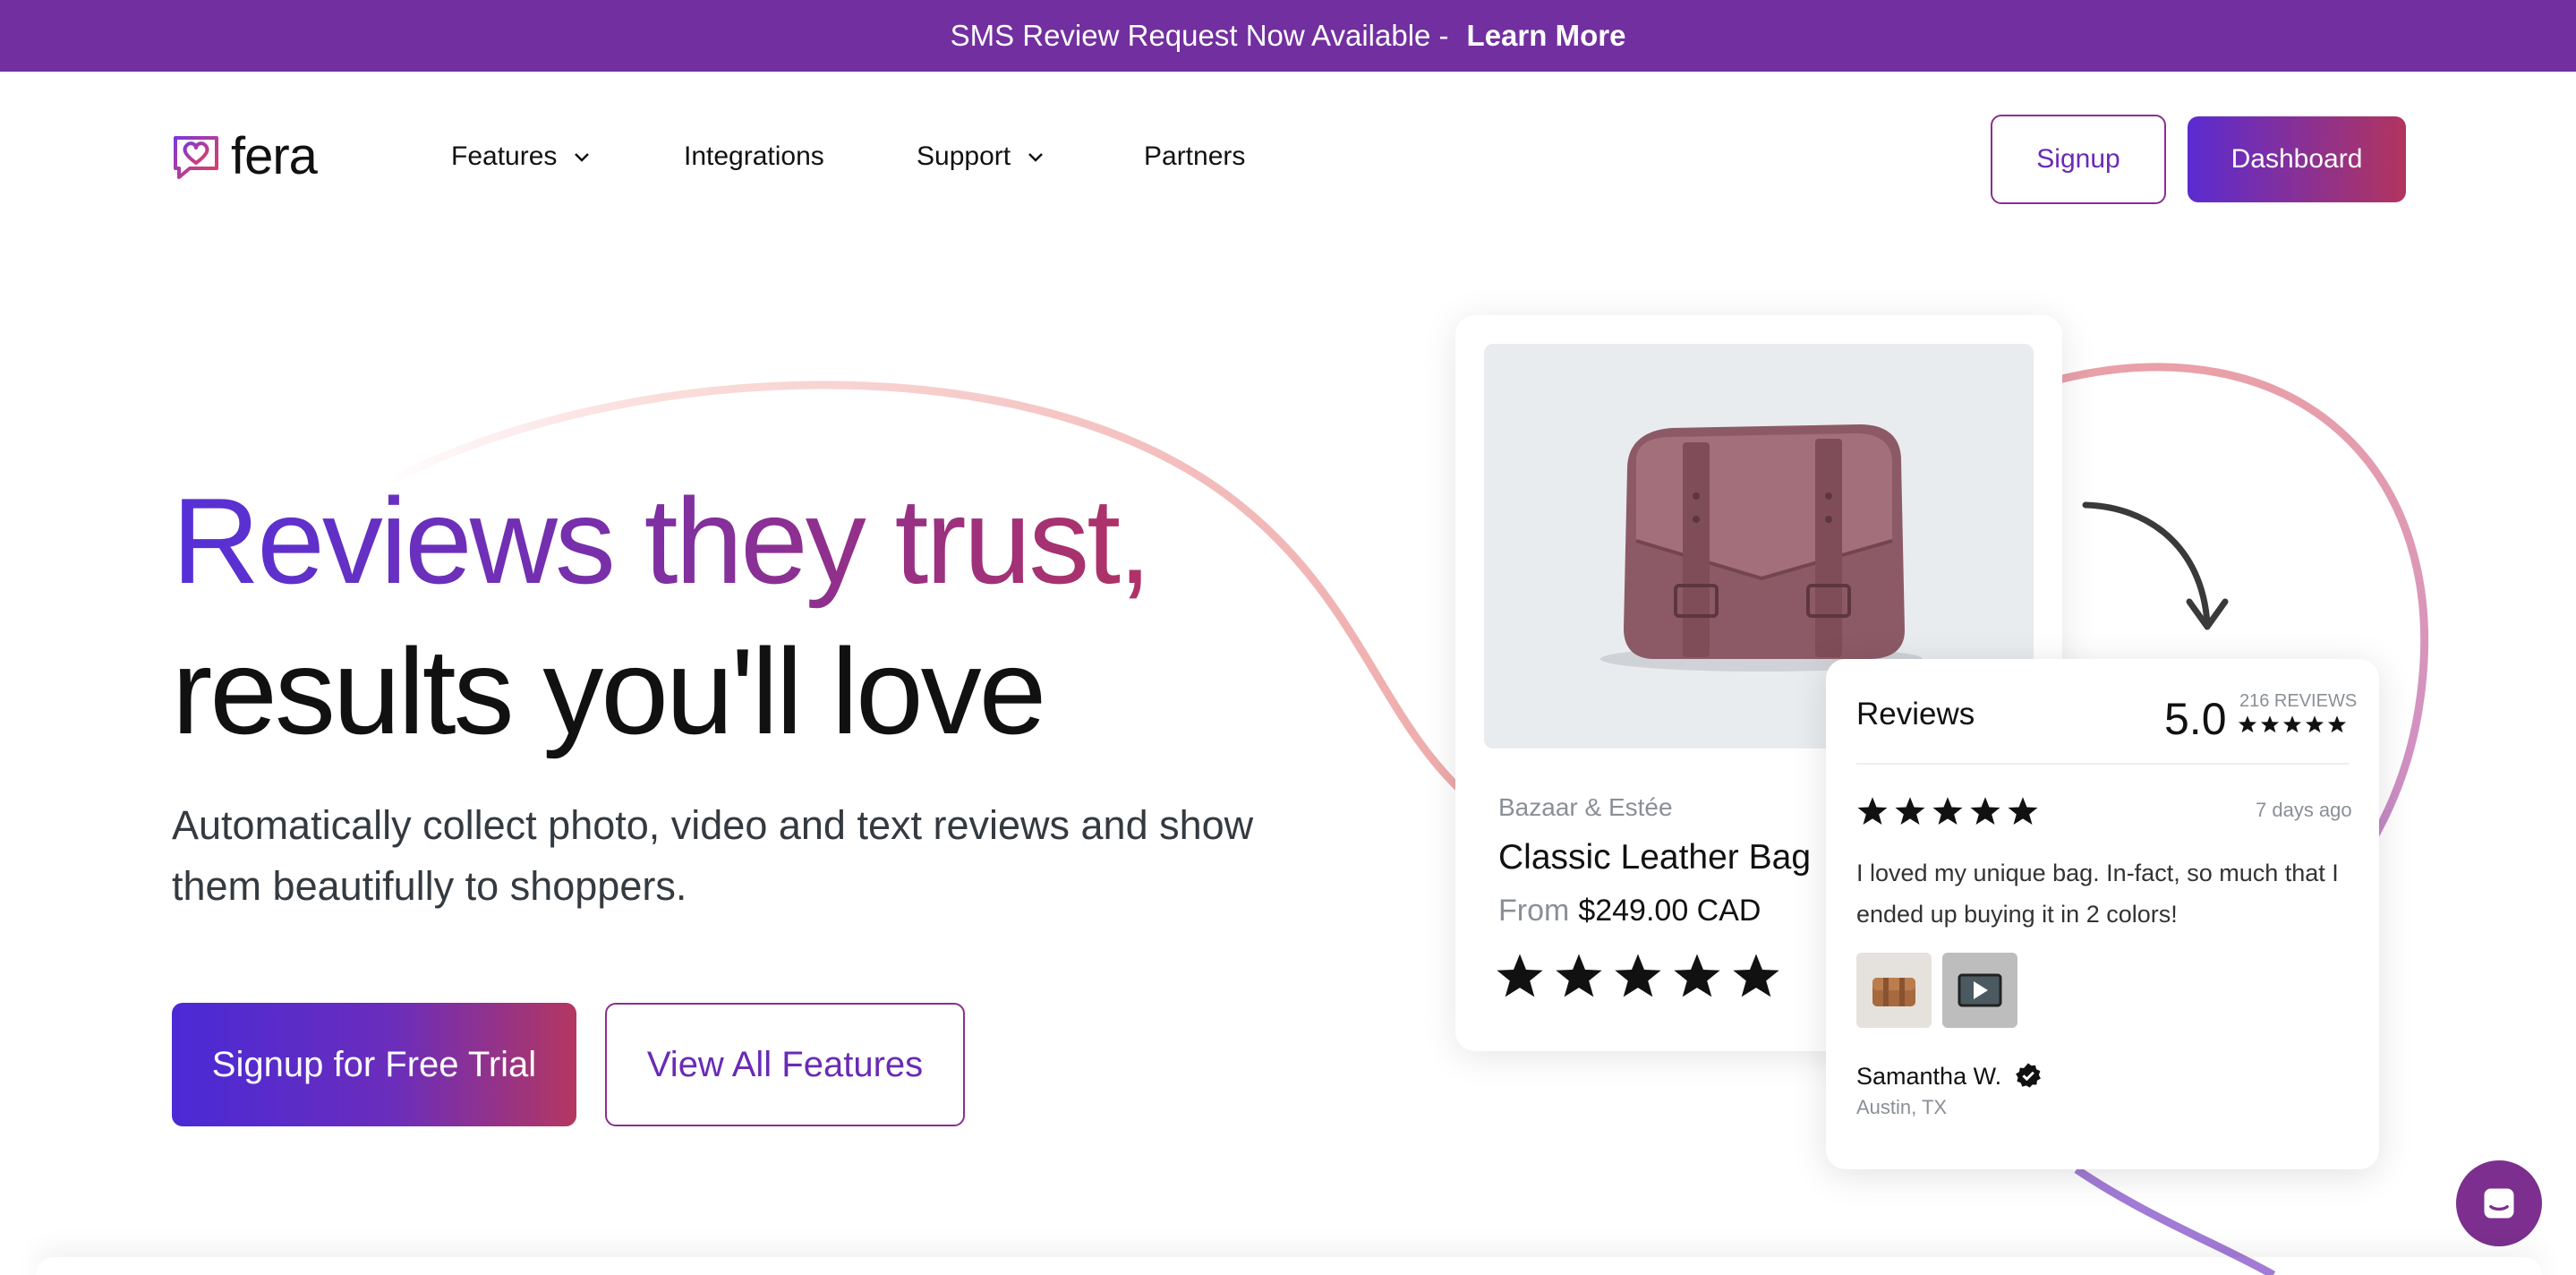  Describe the element at coordinates (2304, 810) in the screenshot. I see `review-date: 7 days ago` at that location.